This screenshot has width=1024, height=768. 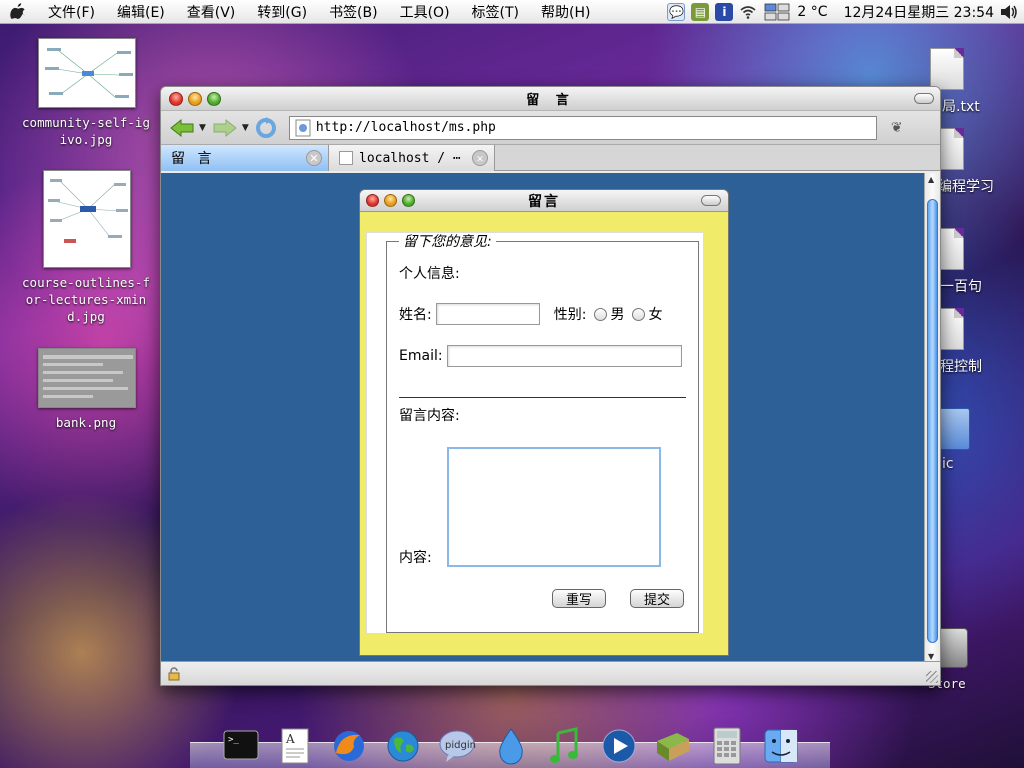 What do you see at coordinates (932, 421) in the screenshot?
I see `scrollbar-thumb` at bounding box center [932, 421].